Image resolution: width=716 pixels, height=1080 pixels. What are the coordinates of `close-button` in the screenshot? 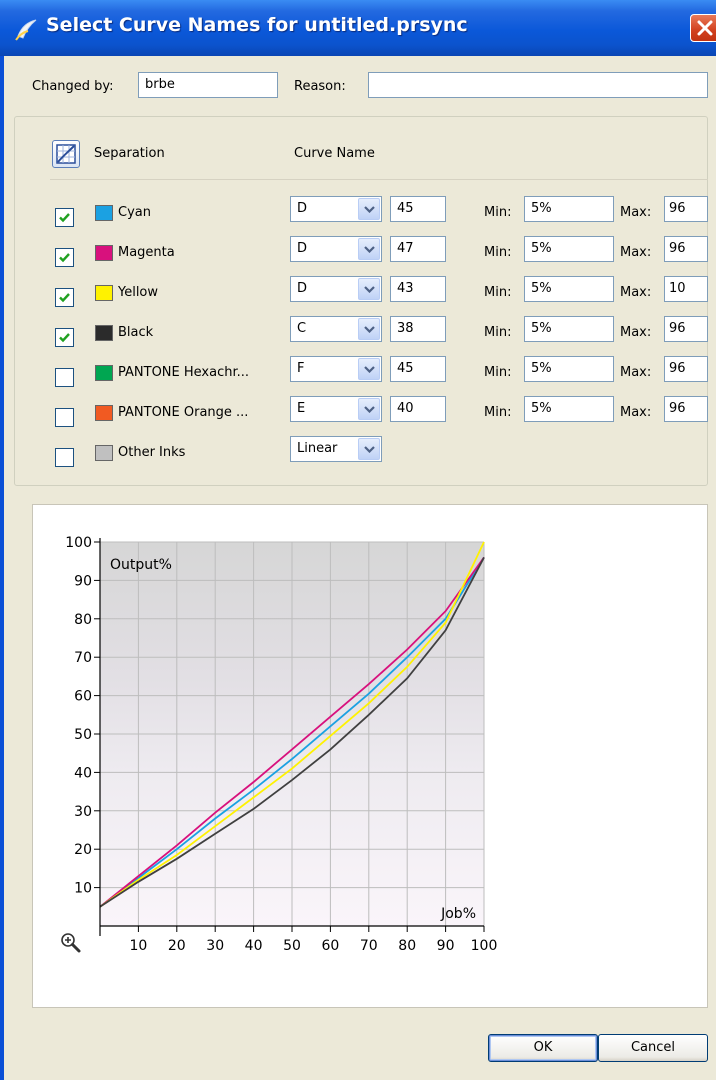 It's located at (703, 28).